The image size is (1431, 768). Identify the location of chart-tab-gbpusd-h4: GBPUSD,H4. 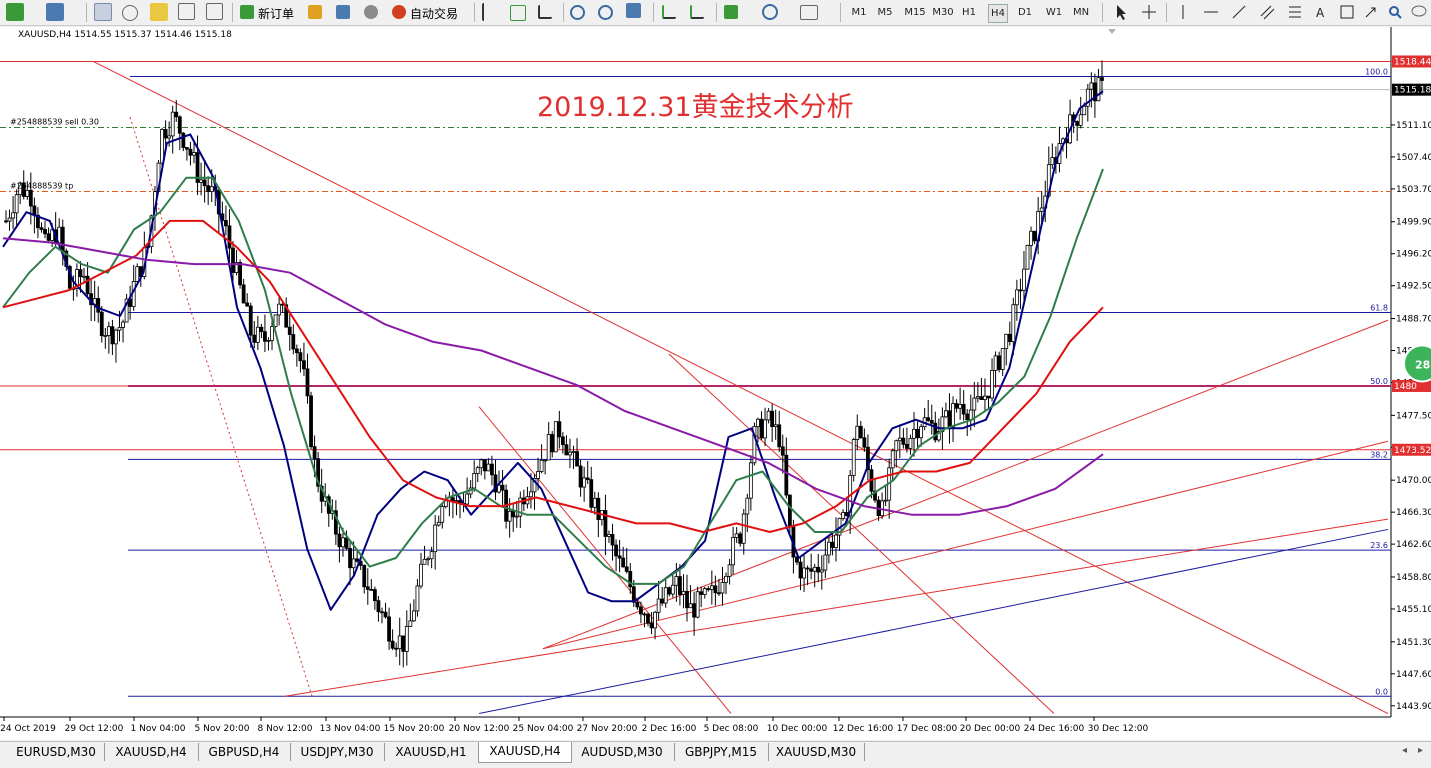
(244, 752).